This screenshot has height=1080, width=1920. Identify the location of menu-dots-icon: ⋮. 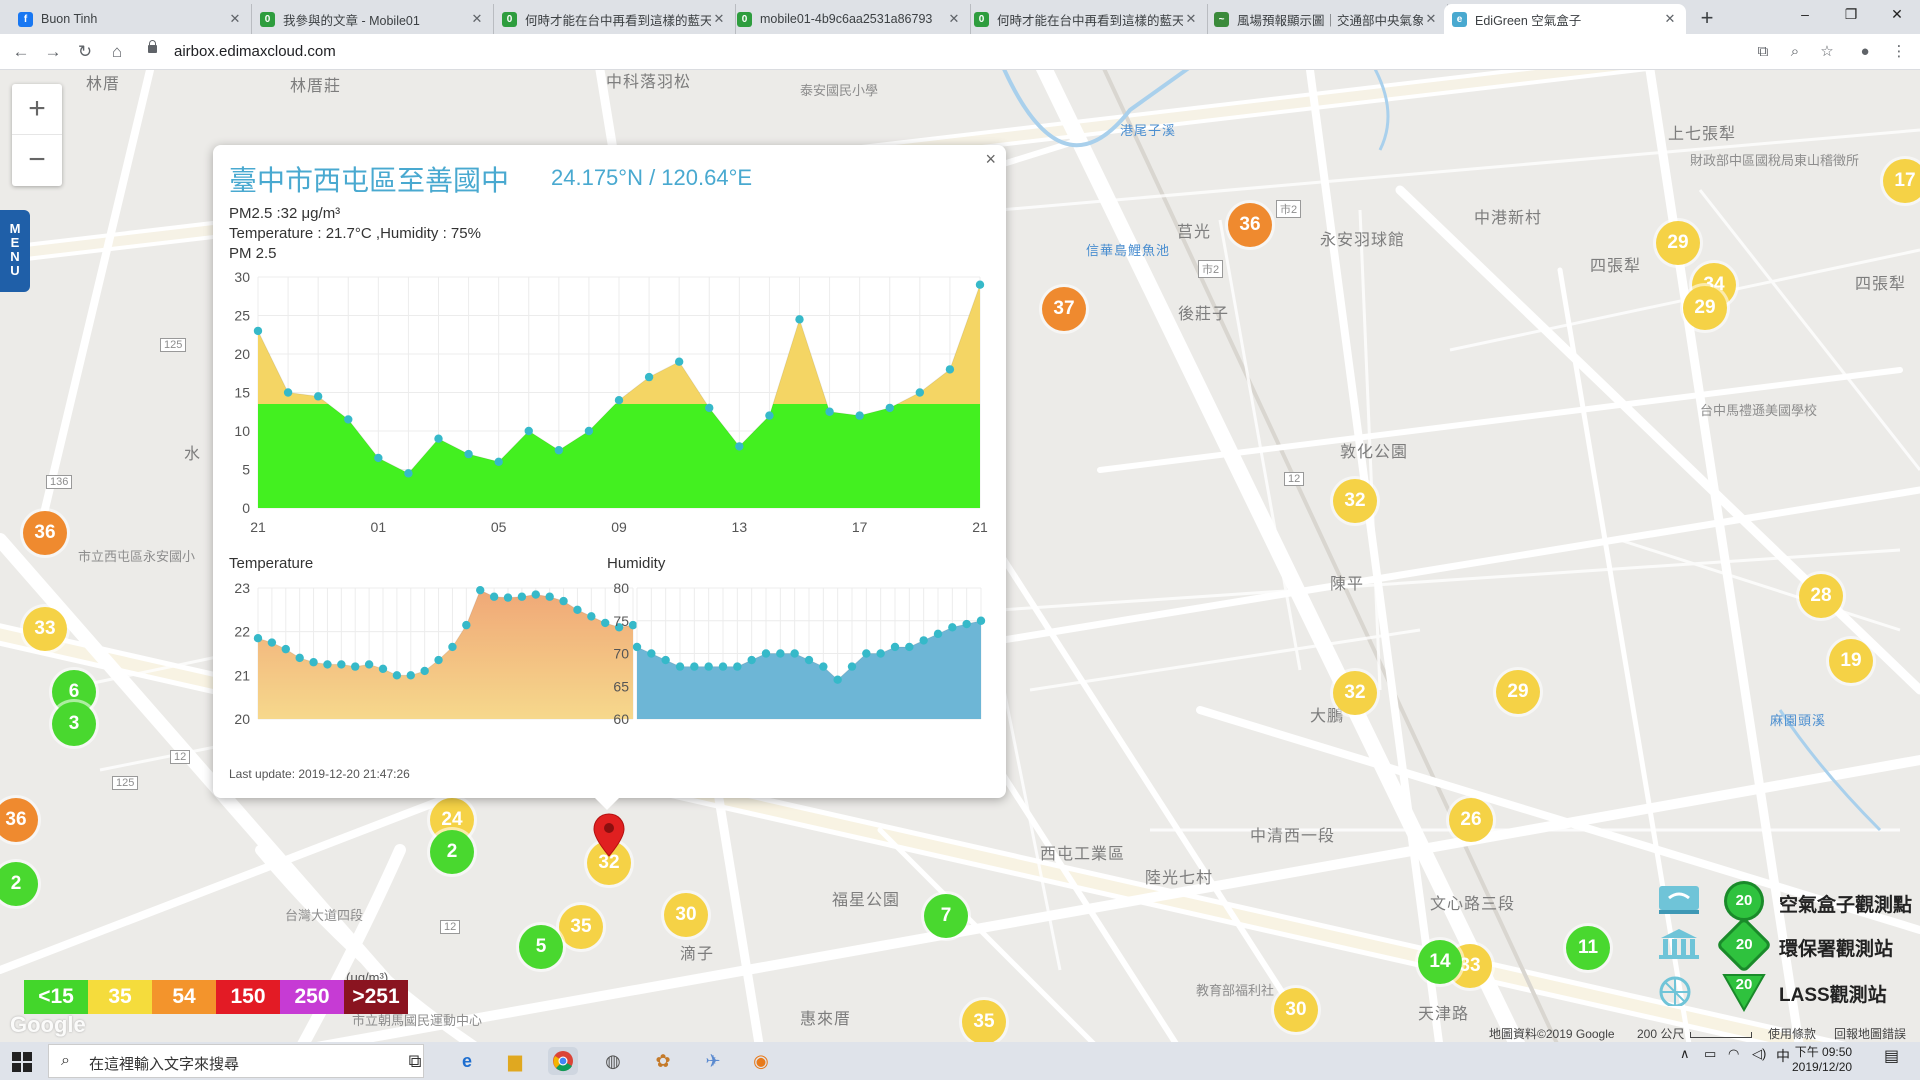
(1899, 52).